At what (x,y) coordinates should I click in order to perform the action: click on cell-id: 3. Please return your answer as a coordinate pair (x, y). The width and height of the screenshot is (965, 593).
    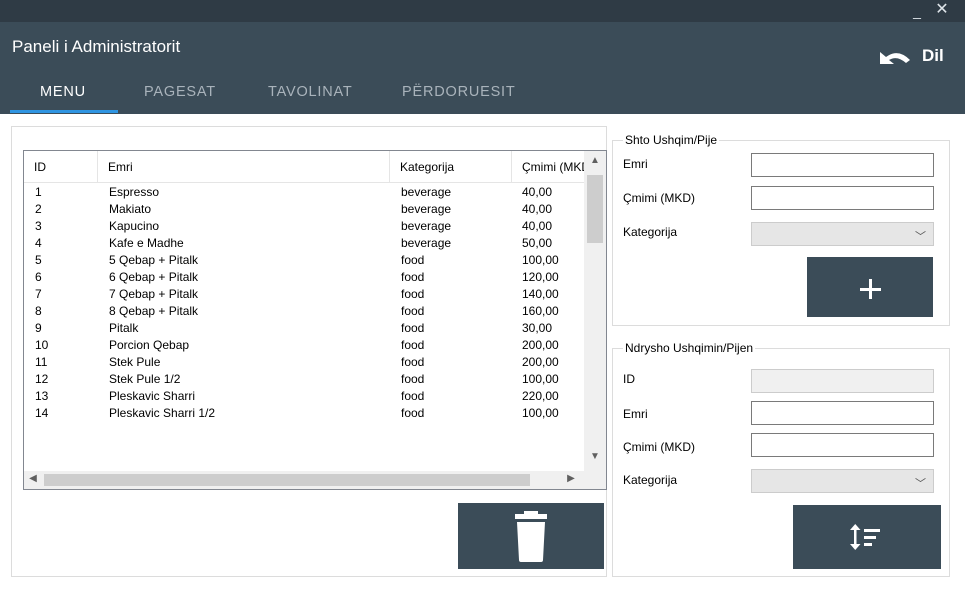
    Looking at the image, I should click on (38, 226).